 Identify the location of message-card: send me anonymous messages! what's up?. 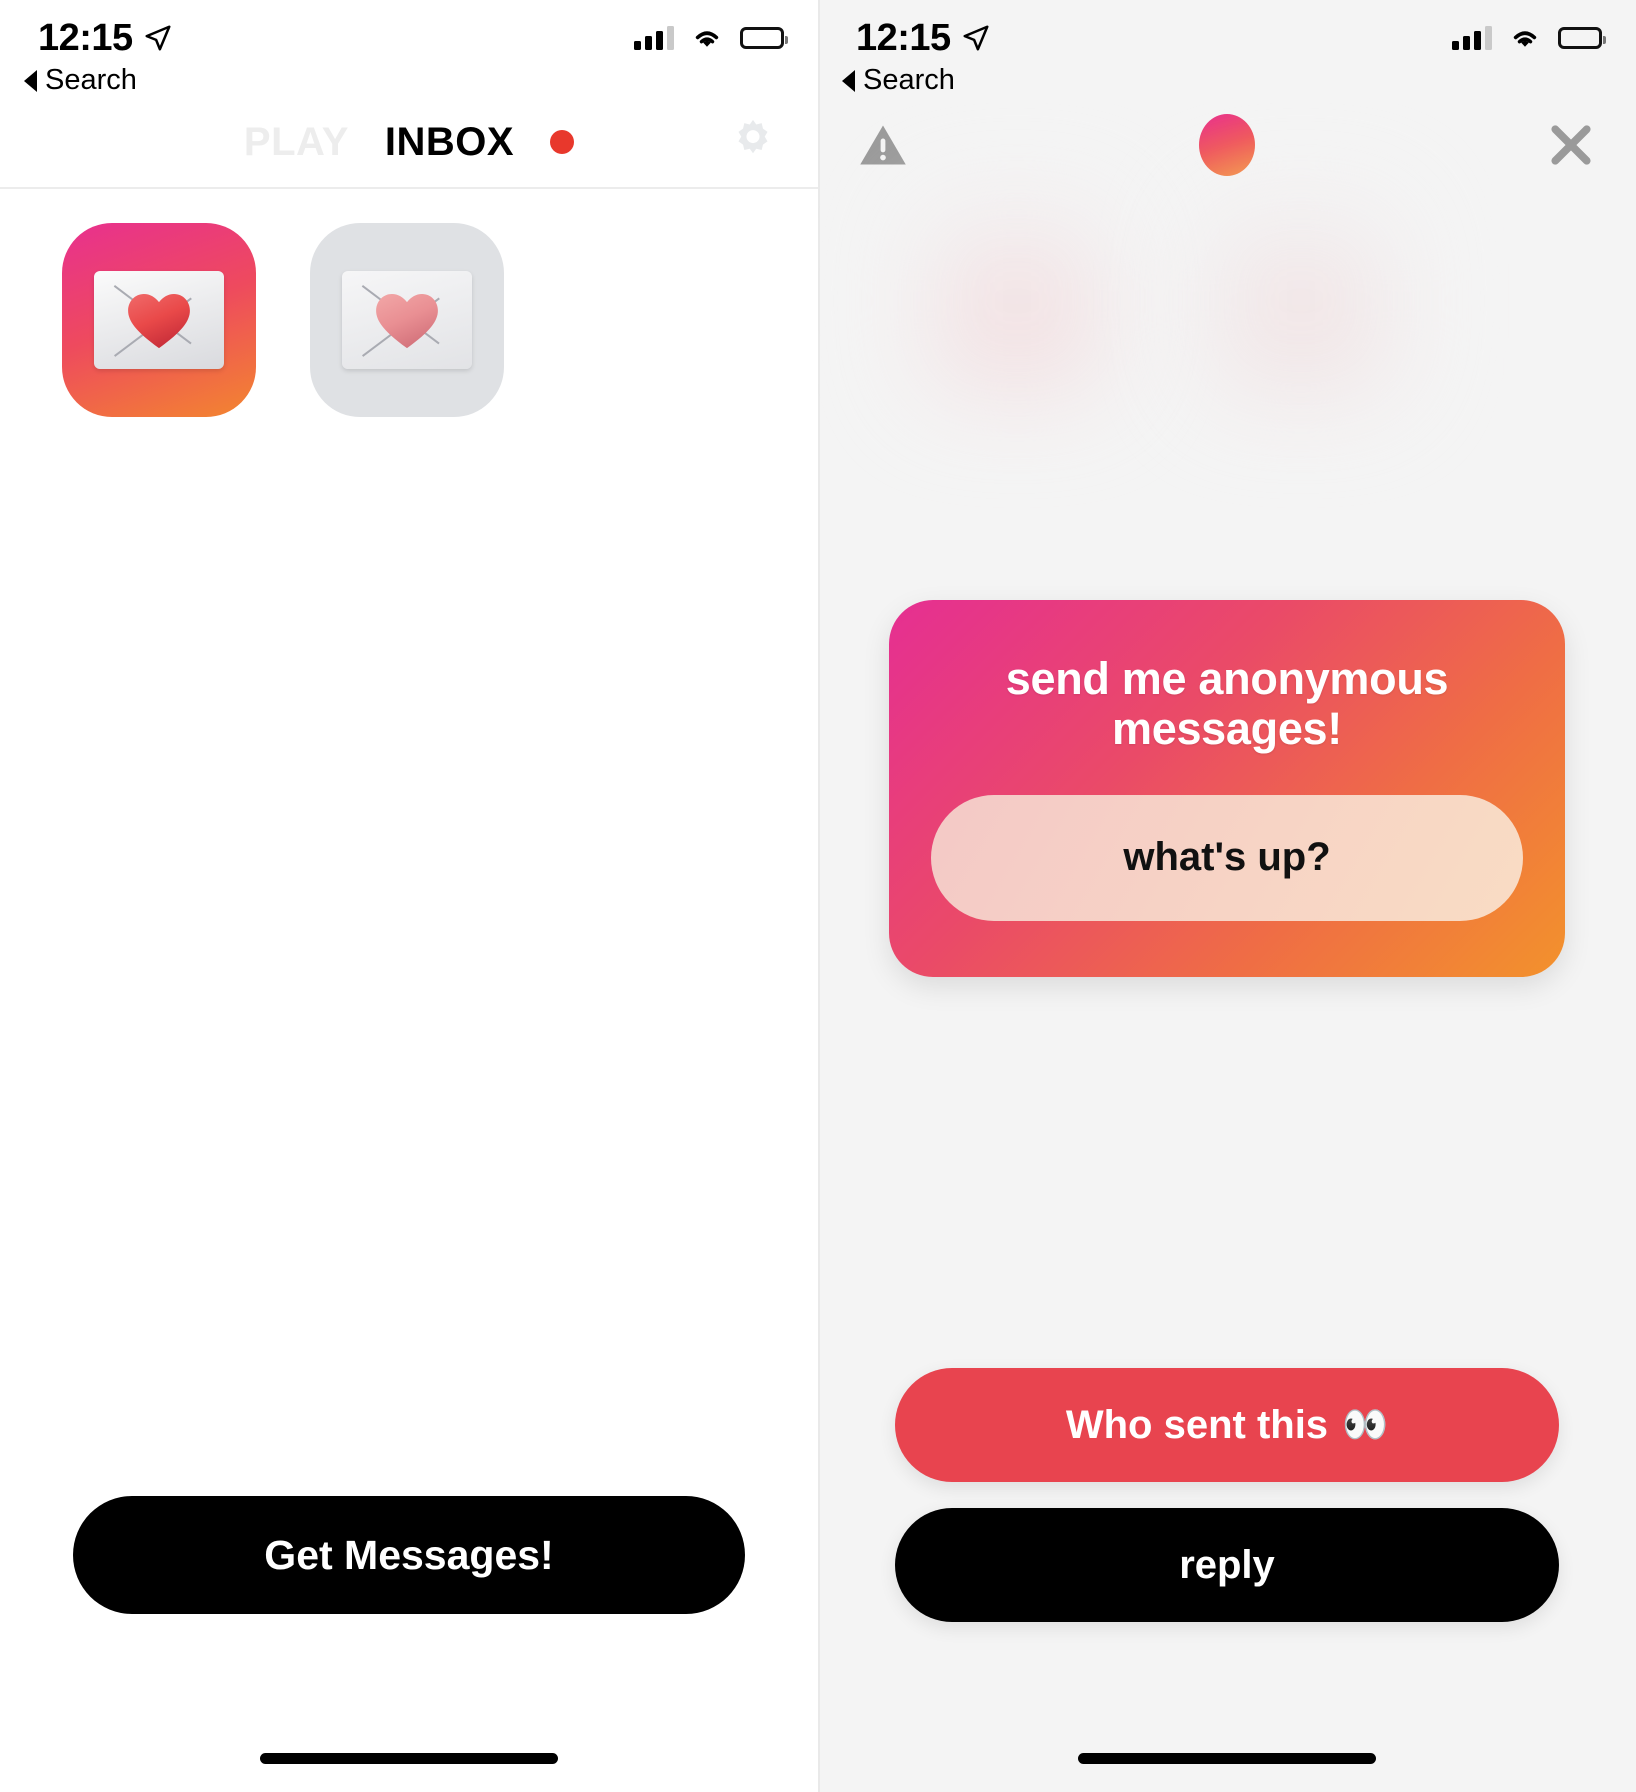
(1227, 788).